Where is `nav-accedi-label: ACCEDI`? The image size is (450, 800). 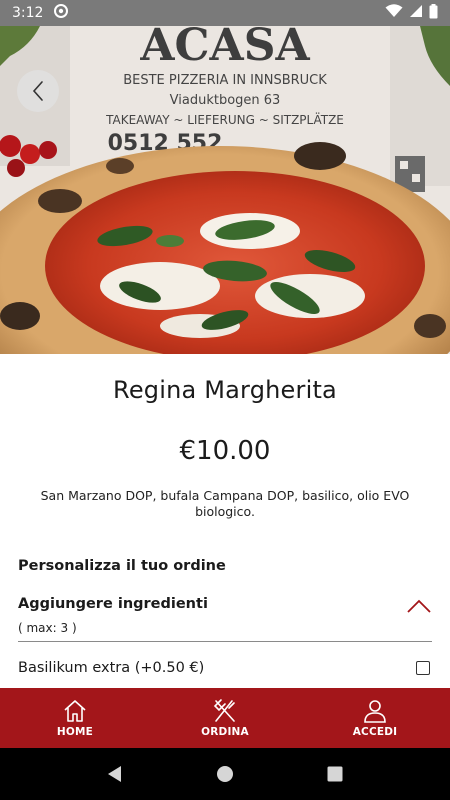
nav-accedi-label: ACCEDI is located at coordinates (375, 732).